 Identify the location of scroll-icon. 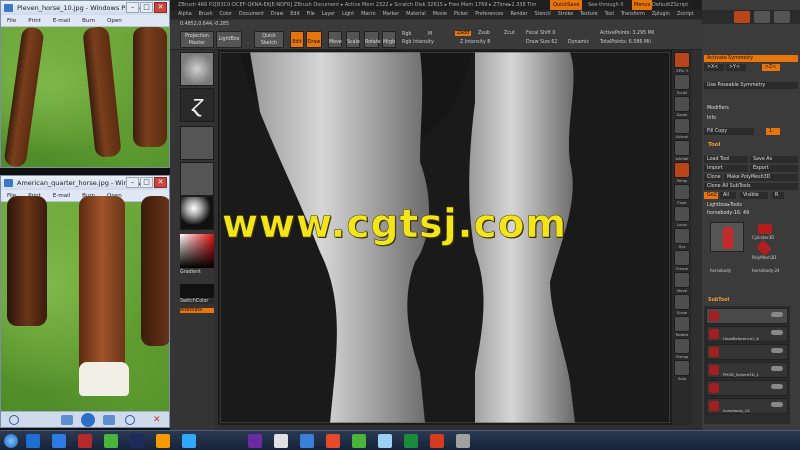
(762, 17).